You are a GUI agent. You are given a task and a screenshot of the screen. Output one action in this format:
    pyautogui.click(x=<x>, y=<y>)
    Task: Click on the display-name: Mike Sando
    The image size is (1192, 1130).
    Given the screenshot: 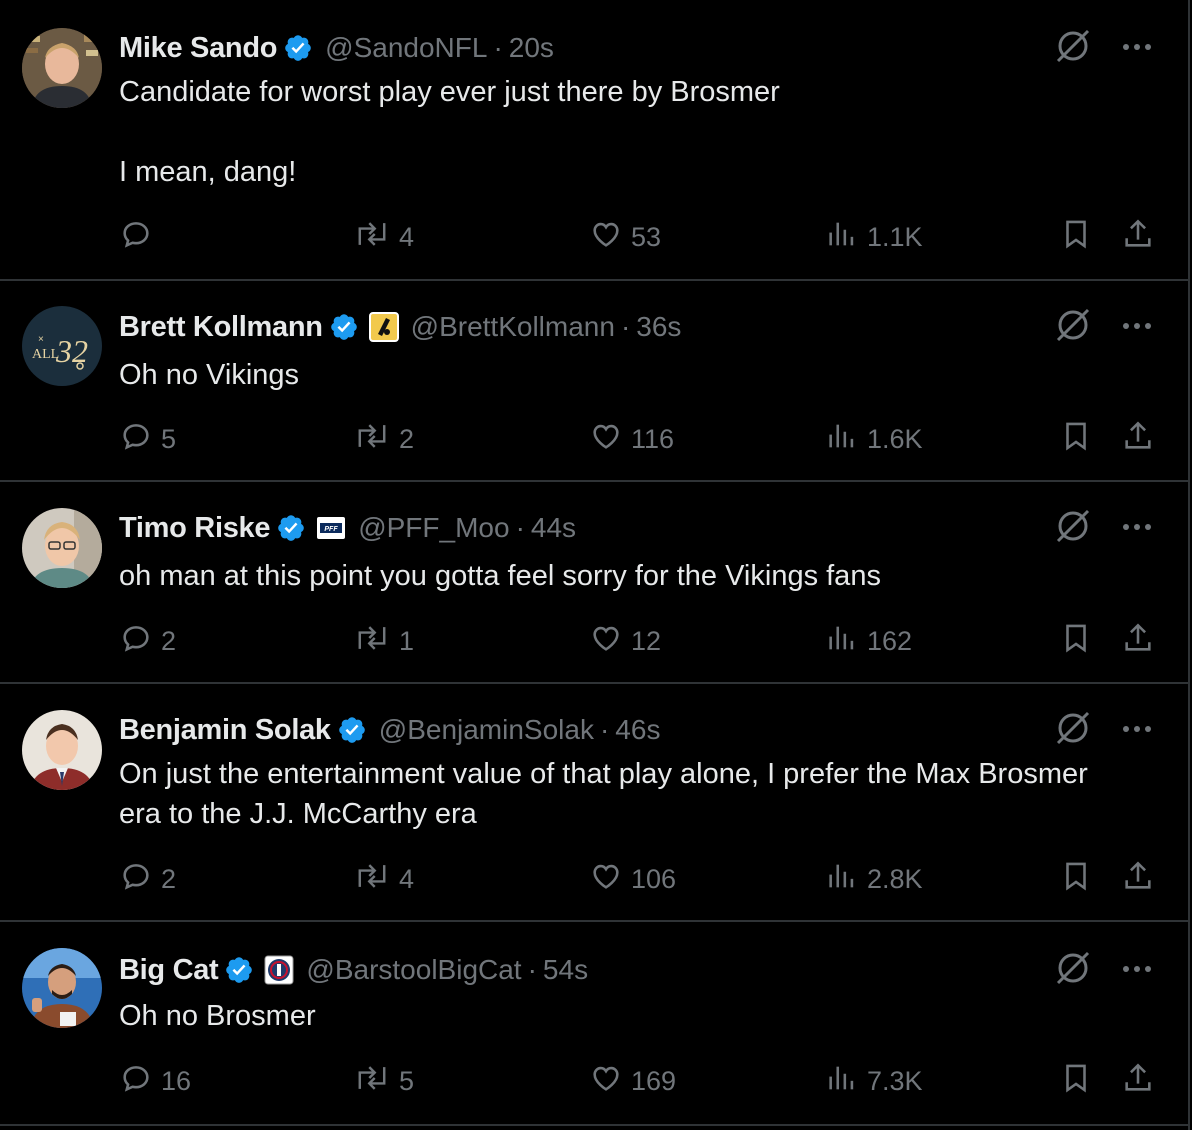 What is the action you would take?
    pyautogui.click(x=198, y=48)
    